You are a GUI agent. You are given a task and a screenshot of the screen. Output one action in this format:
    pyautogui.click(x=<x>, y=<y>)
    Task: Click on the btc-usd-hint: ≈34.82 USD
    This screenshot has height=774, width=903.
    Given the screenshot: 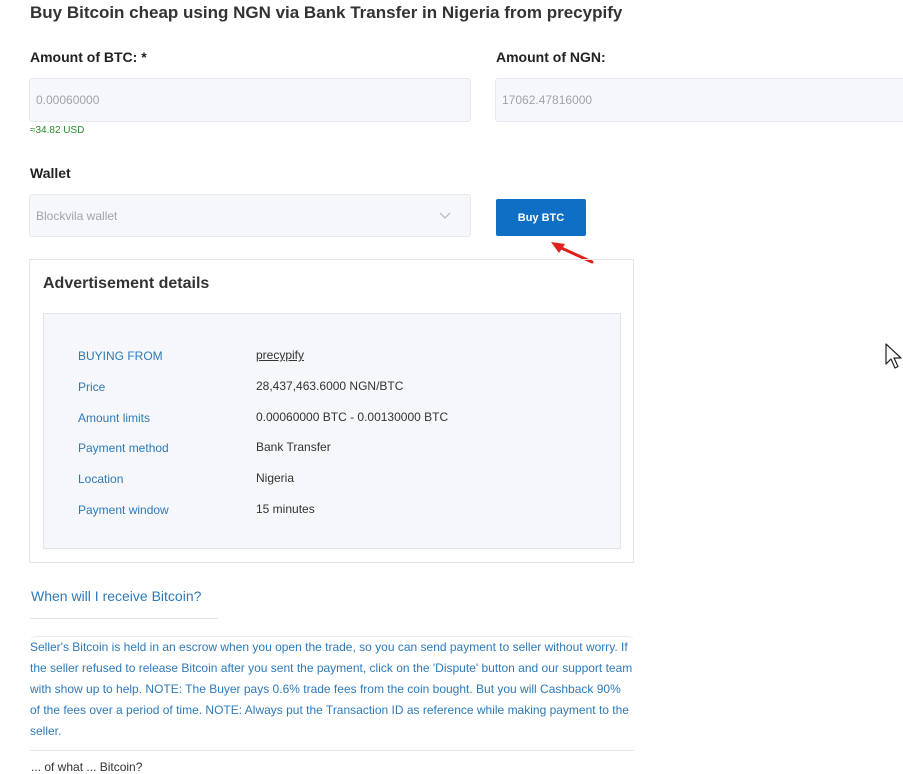 What is the action you would take?
    pyautogui.click(x=57, y=130)
    